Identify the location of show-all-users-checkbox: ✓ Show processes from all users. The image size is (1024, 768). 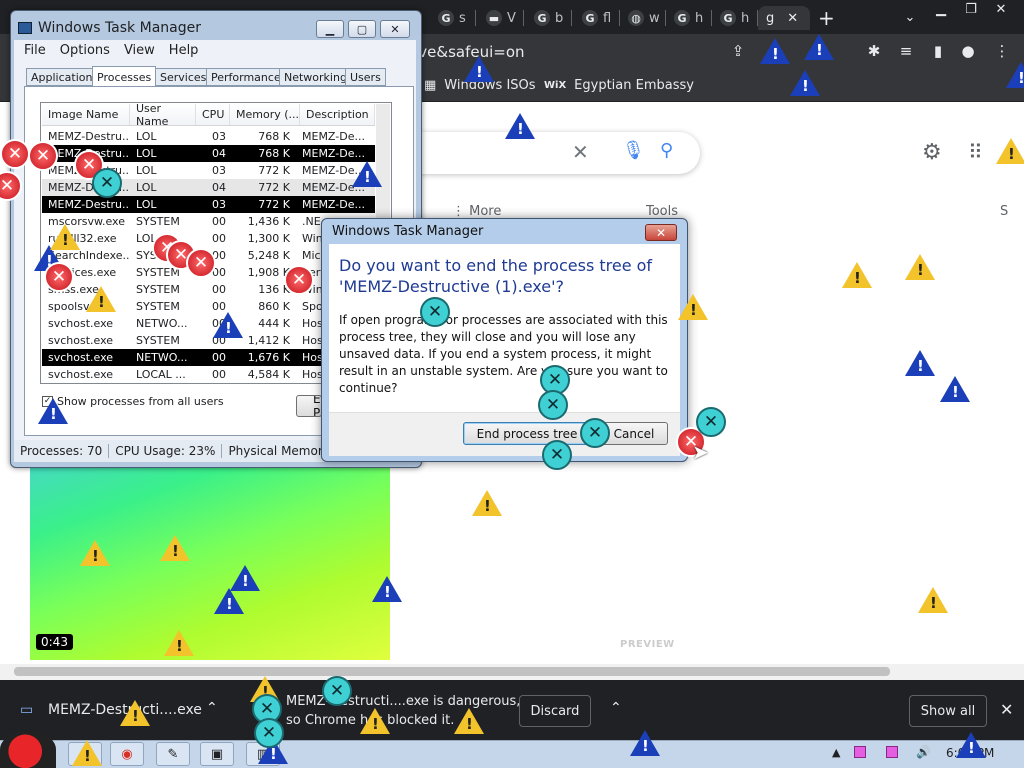
(133, 401).